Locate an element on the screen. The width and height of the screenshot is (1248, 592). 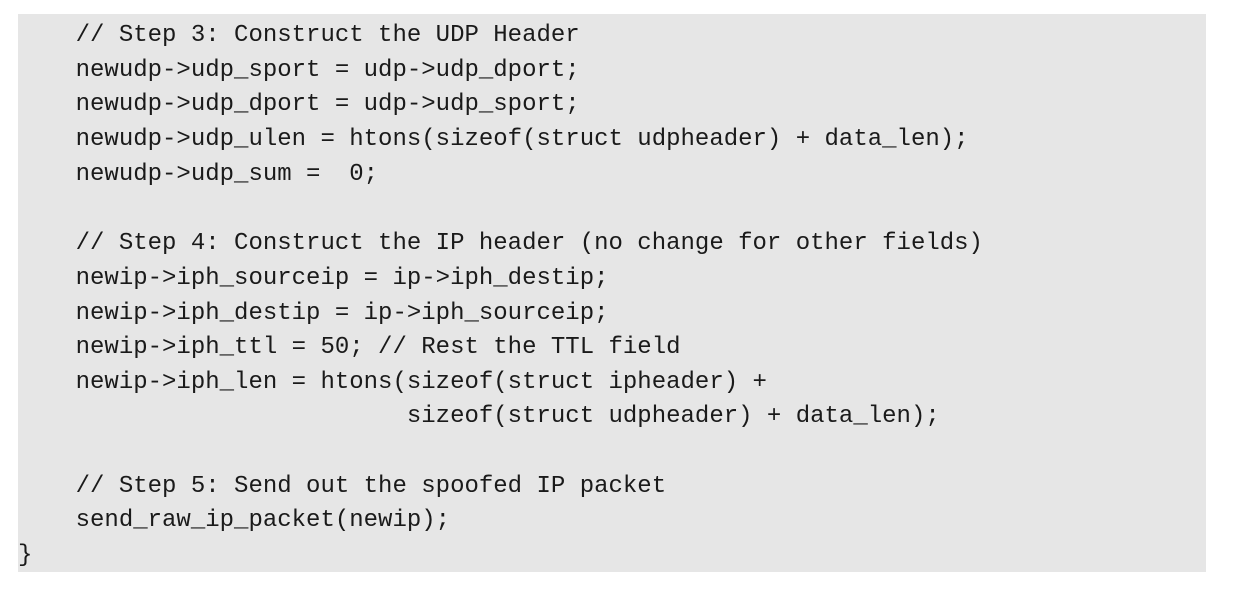
code-line-iph-sourceip: newip->iph_sourceip = ip->iph_destip; is located at coordinates (313, 278).